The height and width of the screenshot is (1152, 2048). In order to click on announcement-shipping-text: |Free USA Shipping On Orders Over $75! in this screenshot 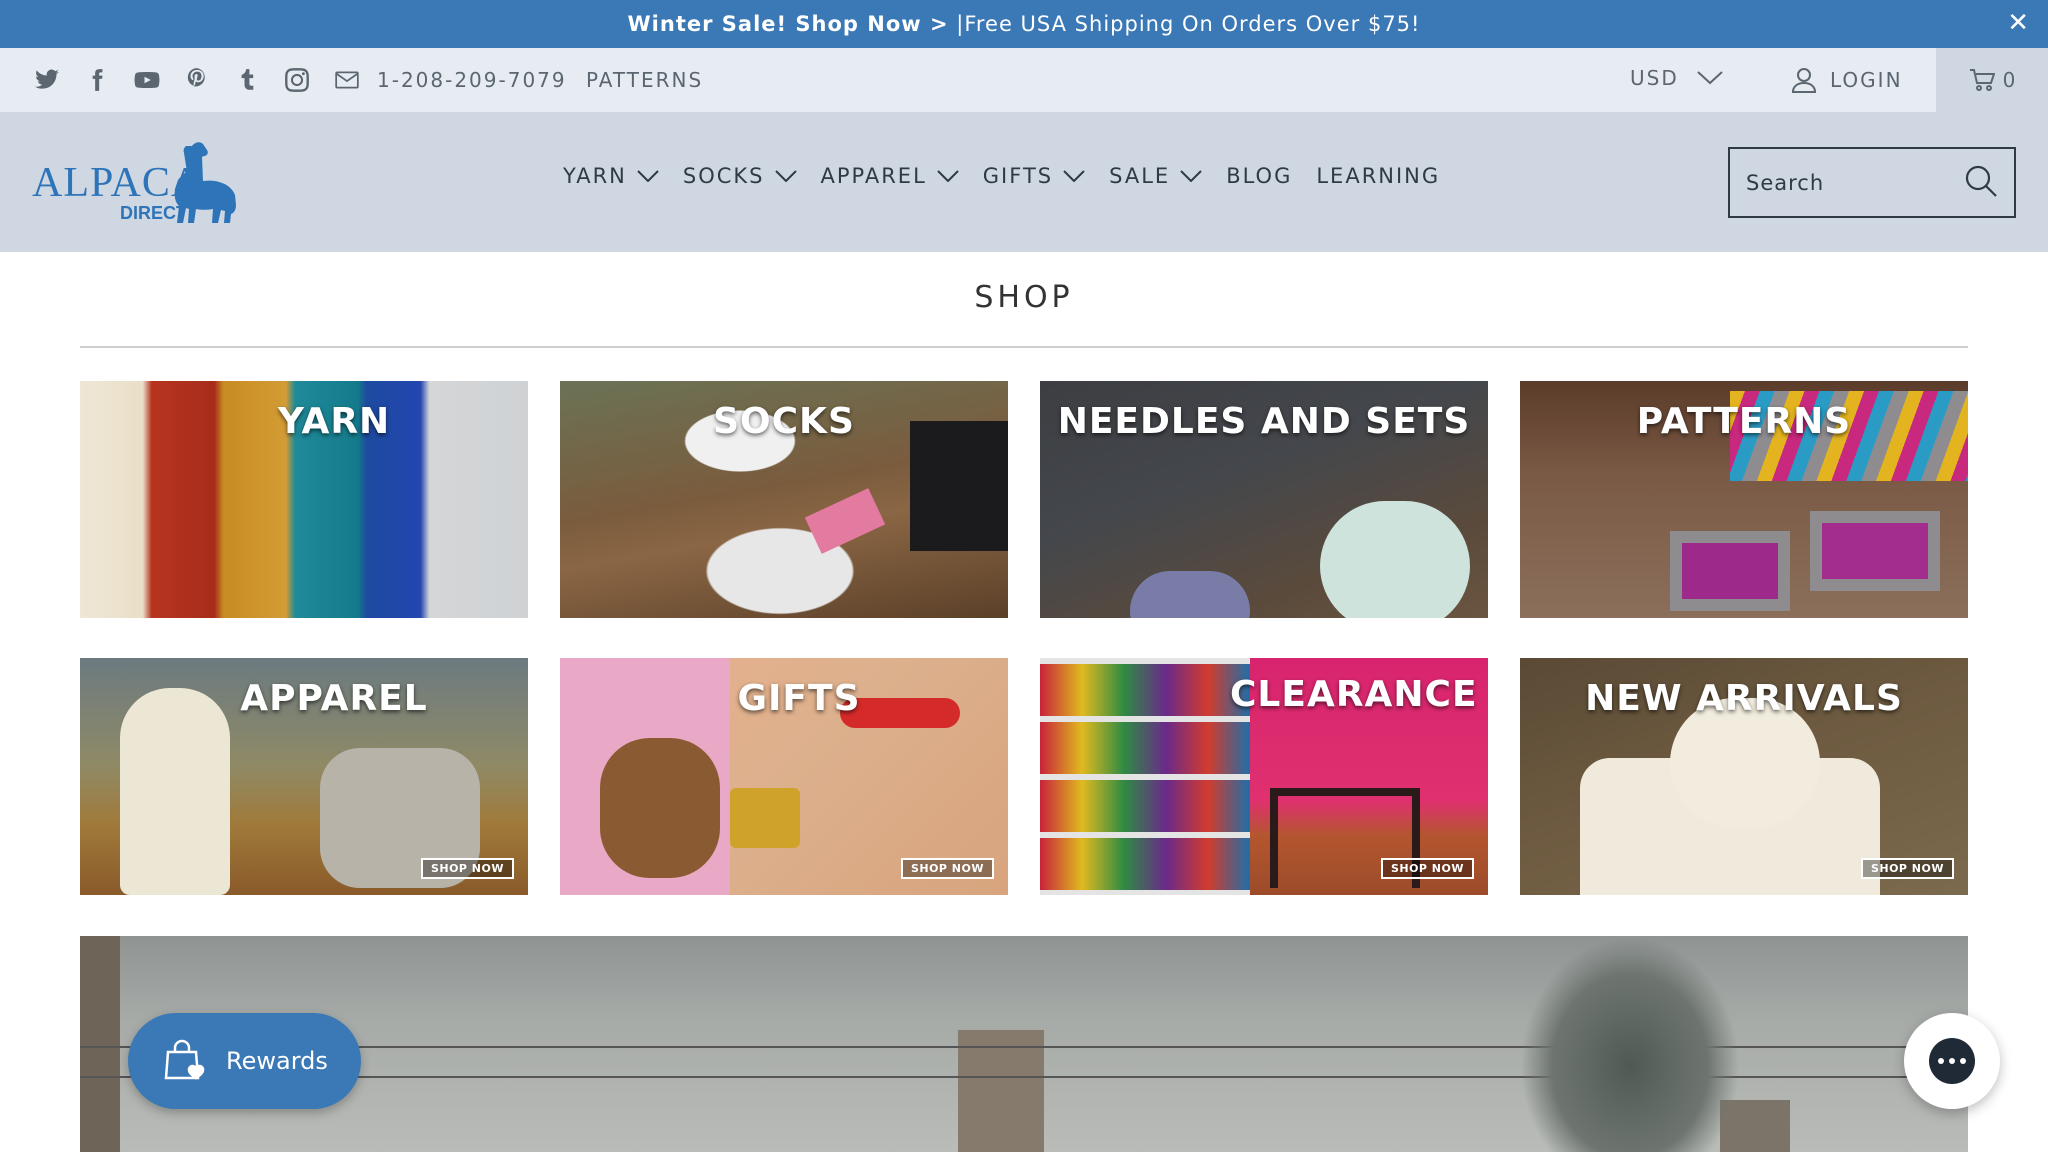, I will do `click(1184, 24)`.